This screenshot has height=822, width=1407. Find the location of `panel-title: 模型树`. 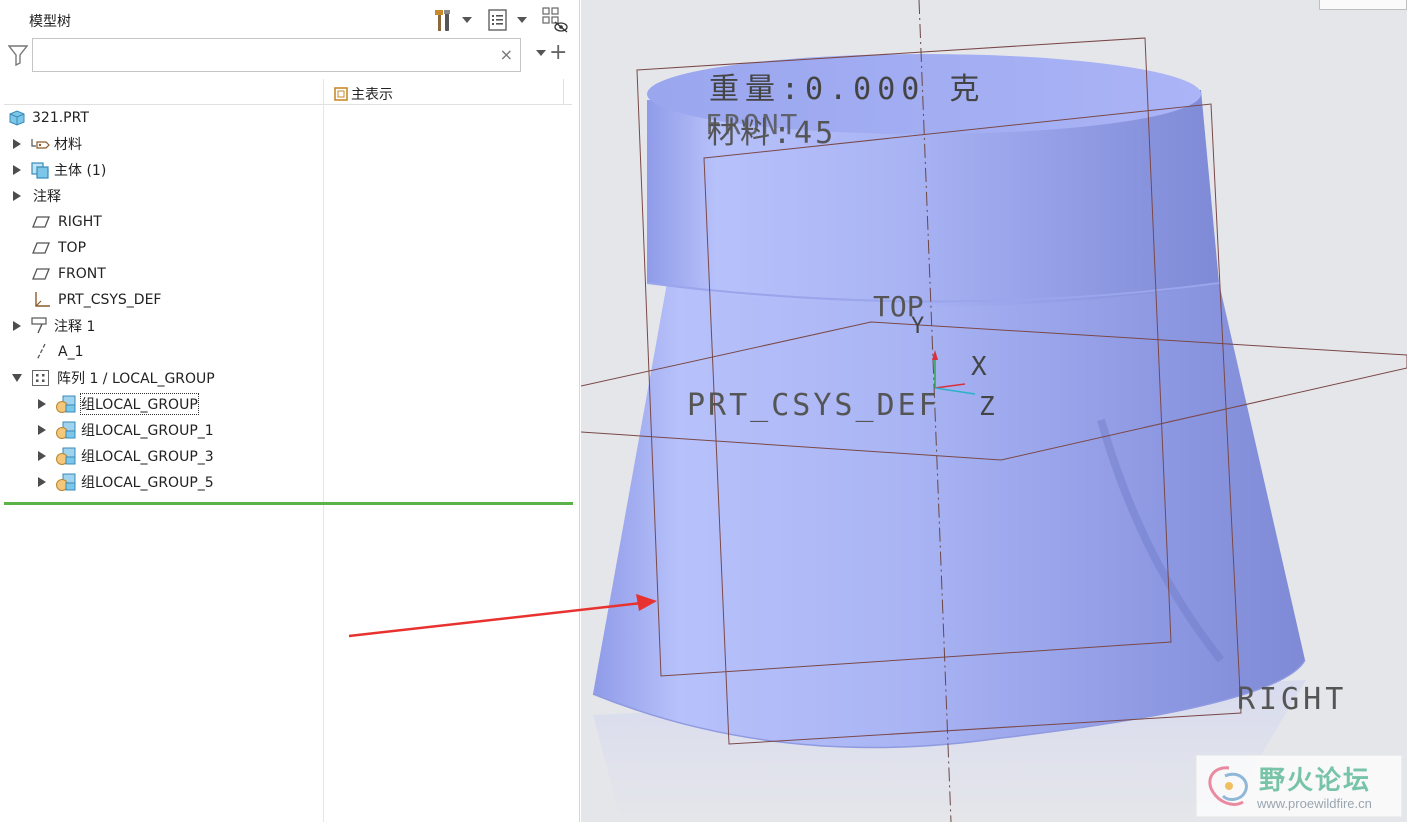

panel-title: 模型树 is located at coordinates (50, 22).